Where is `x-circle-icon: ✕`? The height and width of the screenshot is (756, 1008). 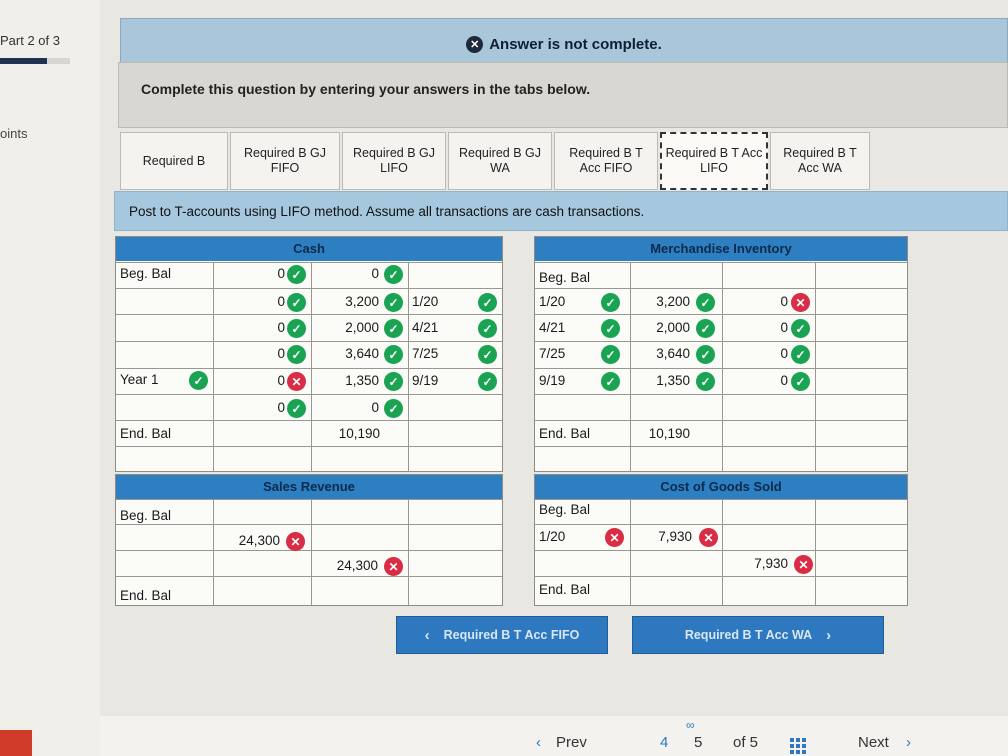 x-circle-icon: ✕ is located at coordinates (475, 44).